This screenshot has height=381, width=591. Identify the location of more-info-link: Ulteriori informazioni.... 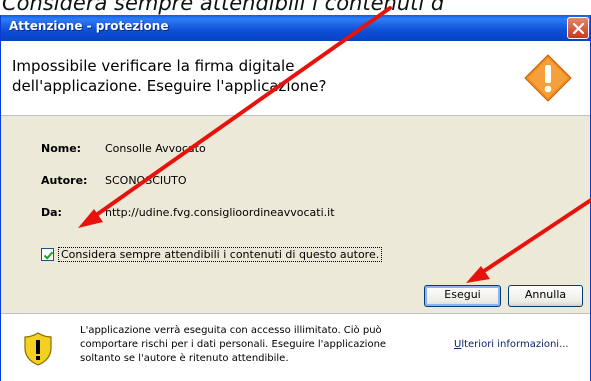
(511, 344).